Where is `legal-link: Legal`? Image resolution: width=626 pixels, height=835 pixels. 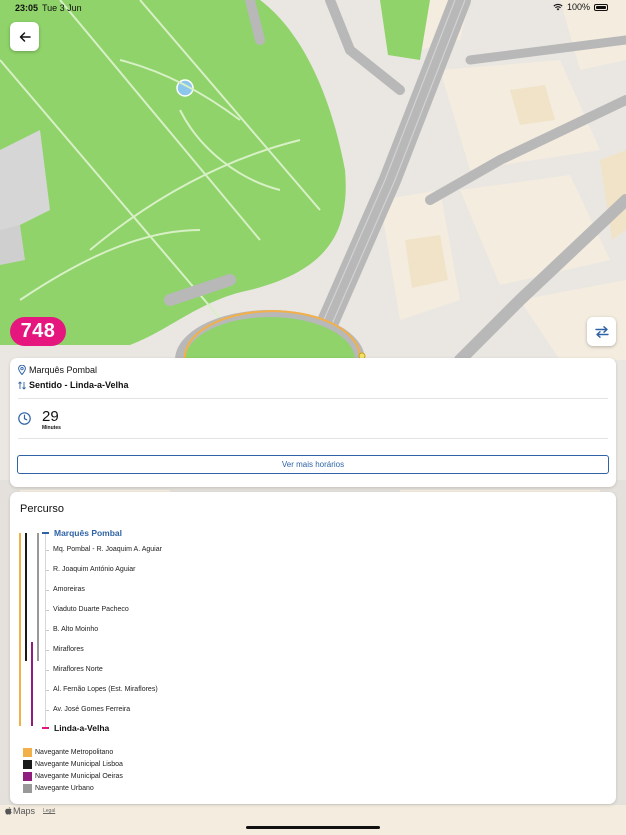 legal-link: Legal is located at coordinates (49, 811).